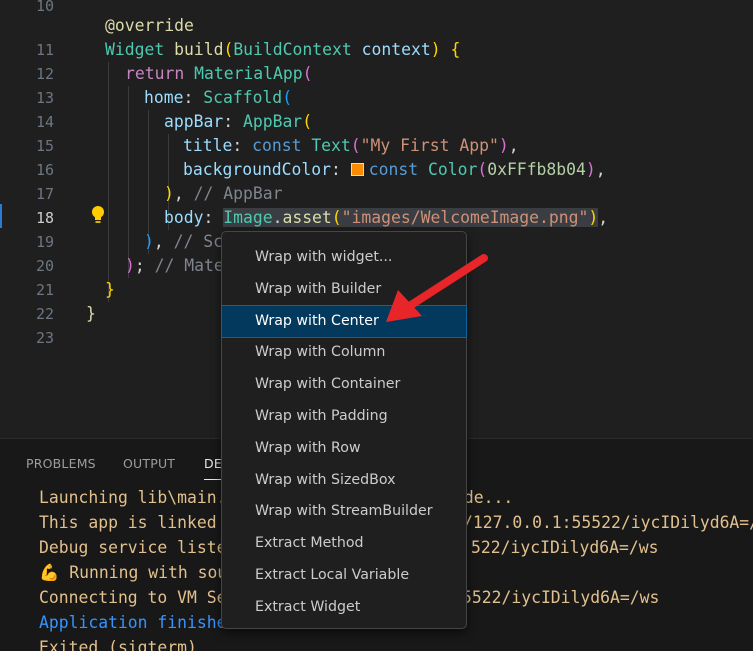 This screenshot has height=651, width=753. What do you see at coordinates (357, 169) in the screenshot?
I see `color-swatch` at bounding box center [357, 169].